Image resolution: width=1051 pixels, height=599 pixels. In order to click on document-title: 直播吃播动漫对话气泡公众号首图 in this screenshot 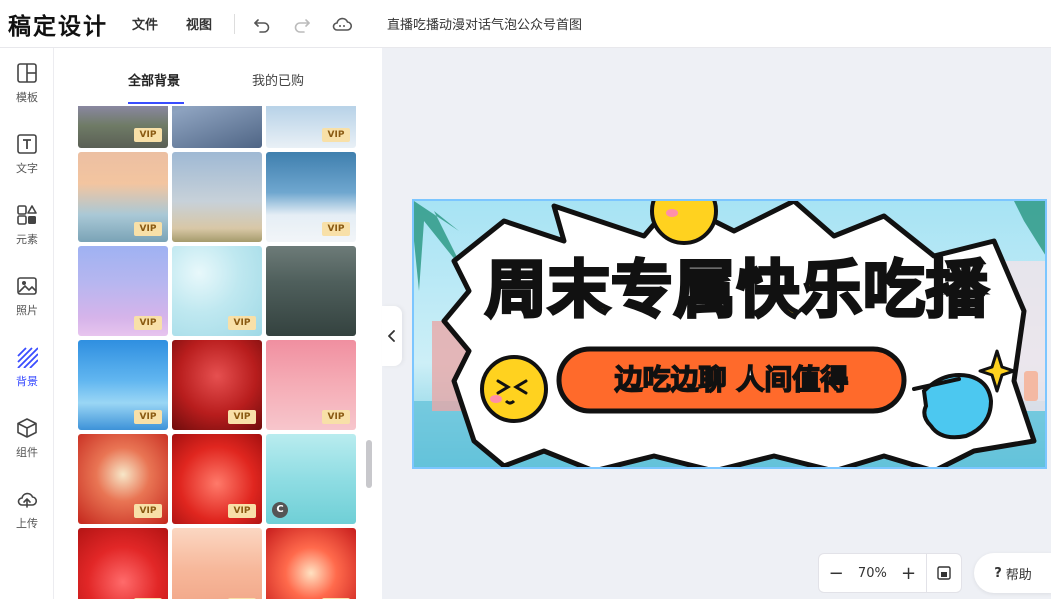, I will do `click(484, 23)`.